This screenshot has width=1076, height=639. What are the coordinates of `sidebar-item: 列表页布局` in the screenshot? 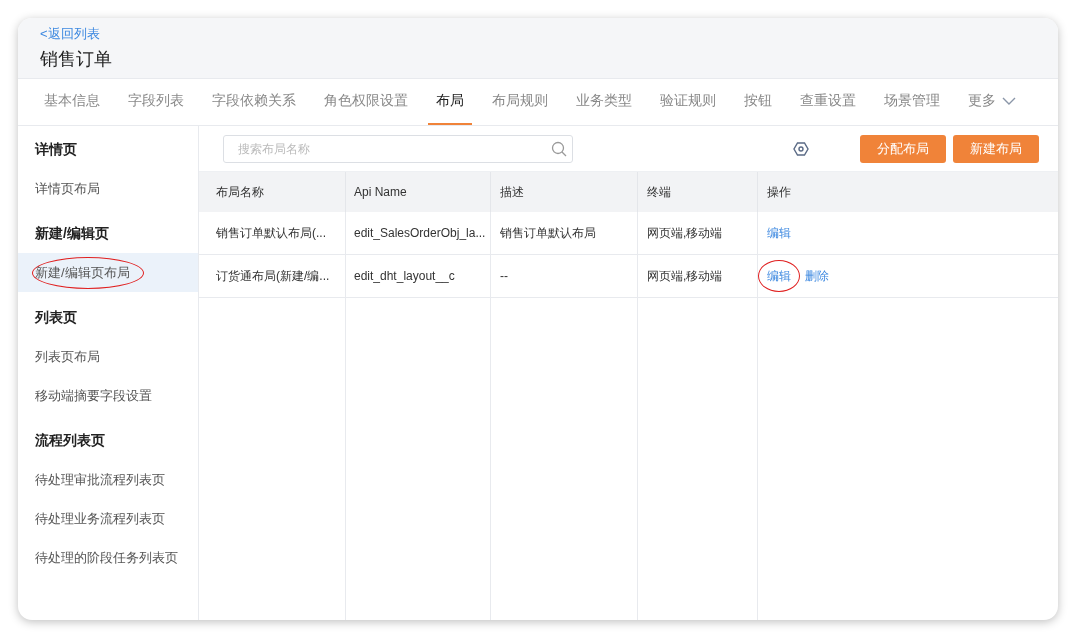 It's located at (108, 356).